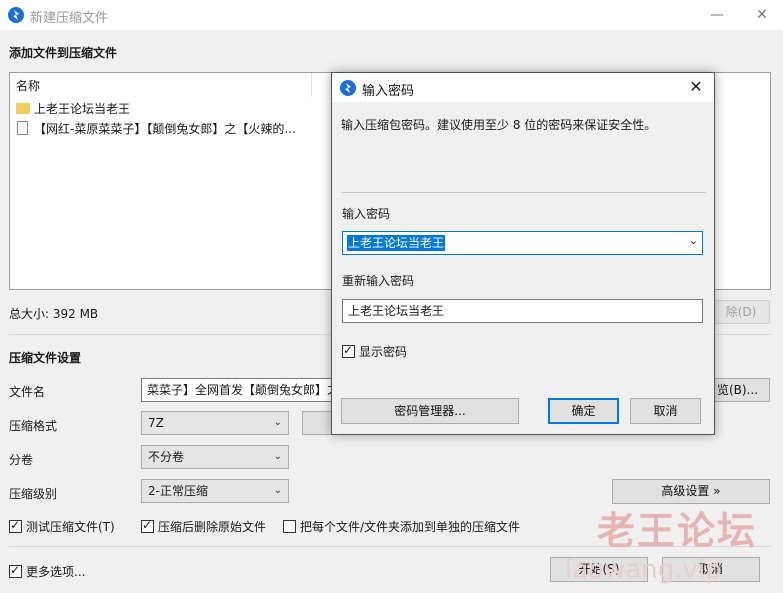 The height and width of the screenshot is (593, 783). I want to click on password-input: 上老王论坛当老王 ⌄, so click(522, 243).